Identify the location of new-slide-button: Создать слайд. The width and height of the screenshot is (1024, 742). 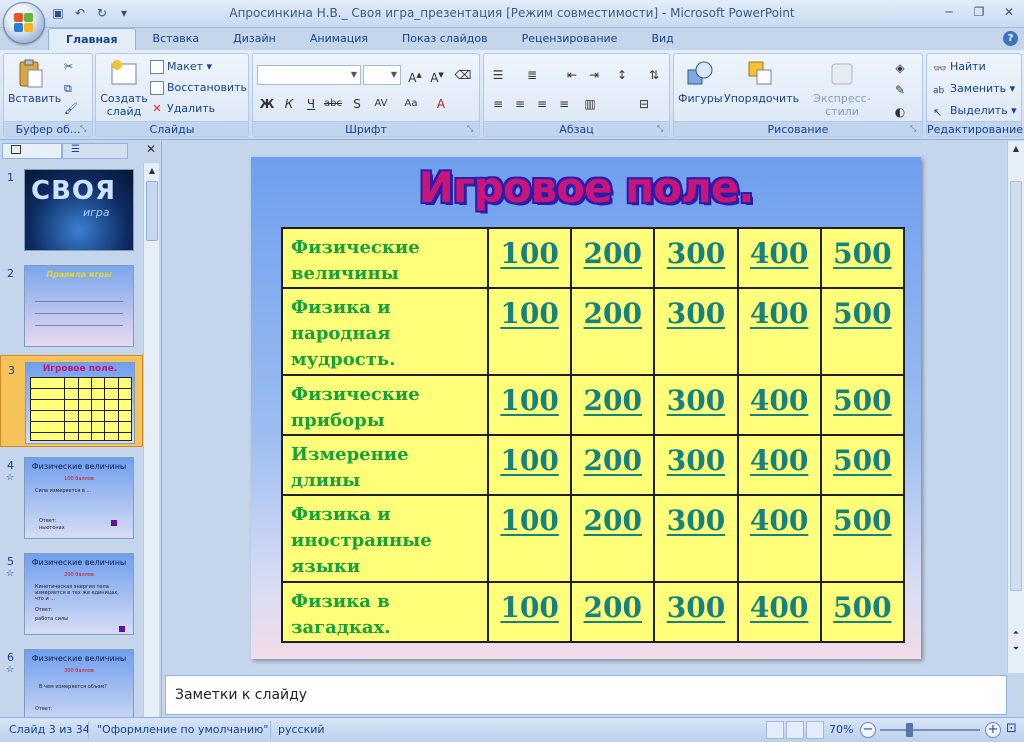
(124, 88).